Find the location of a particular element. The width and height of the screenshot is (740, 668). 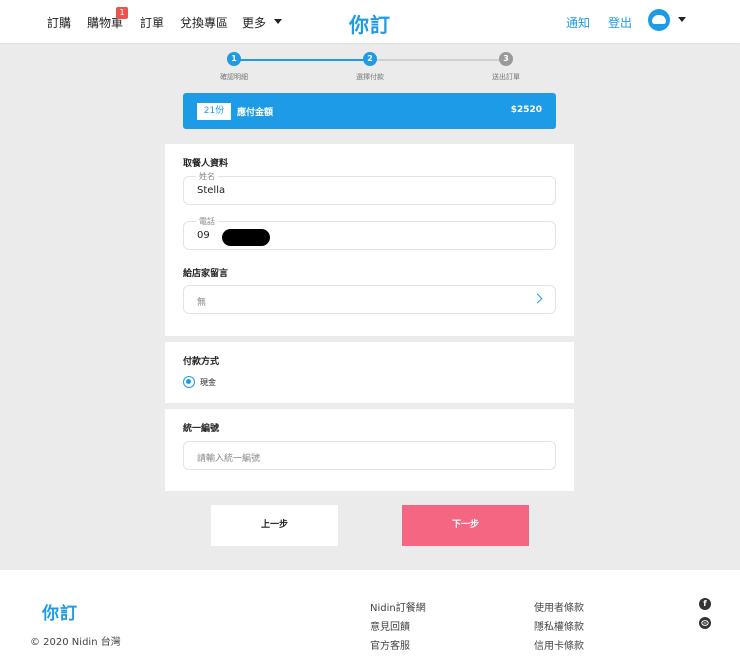

amount-summary-bar: 21份 應付金額 $2520 is located at coordinates (369, 111).